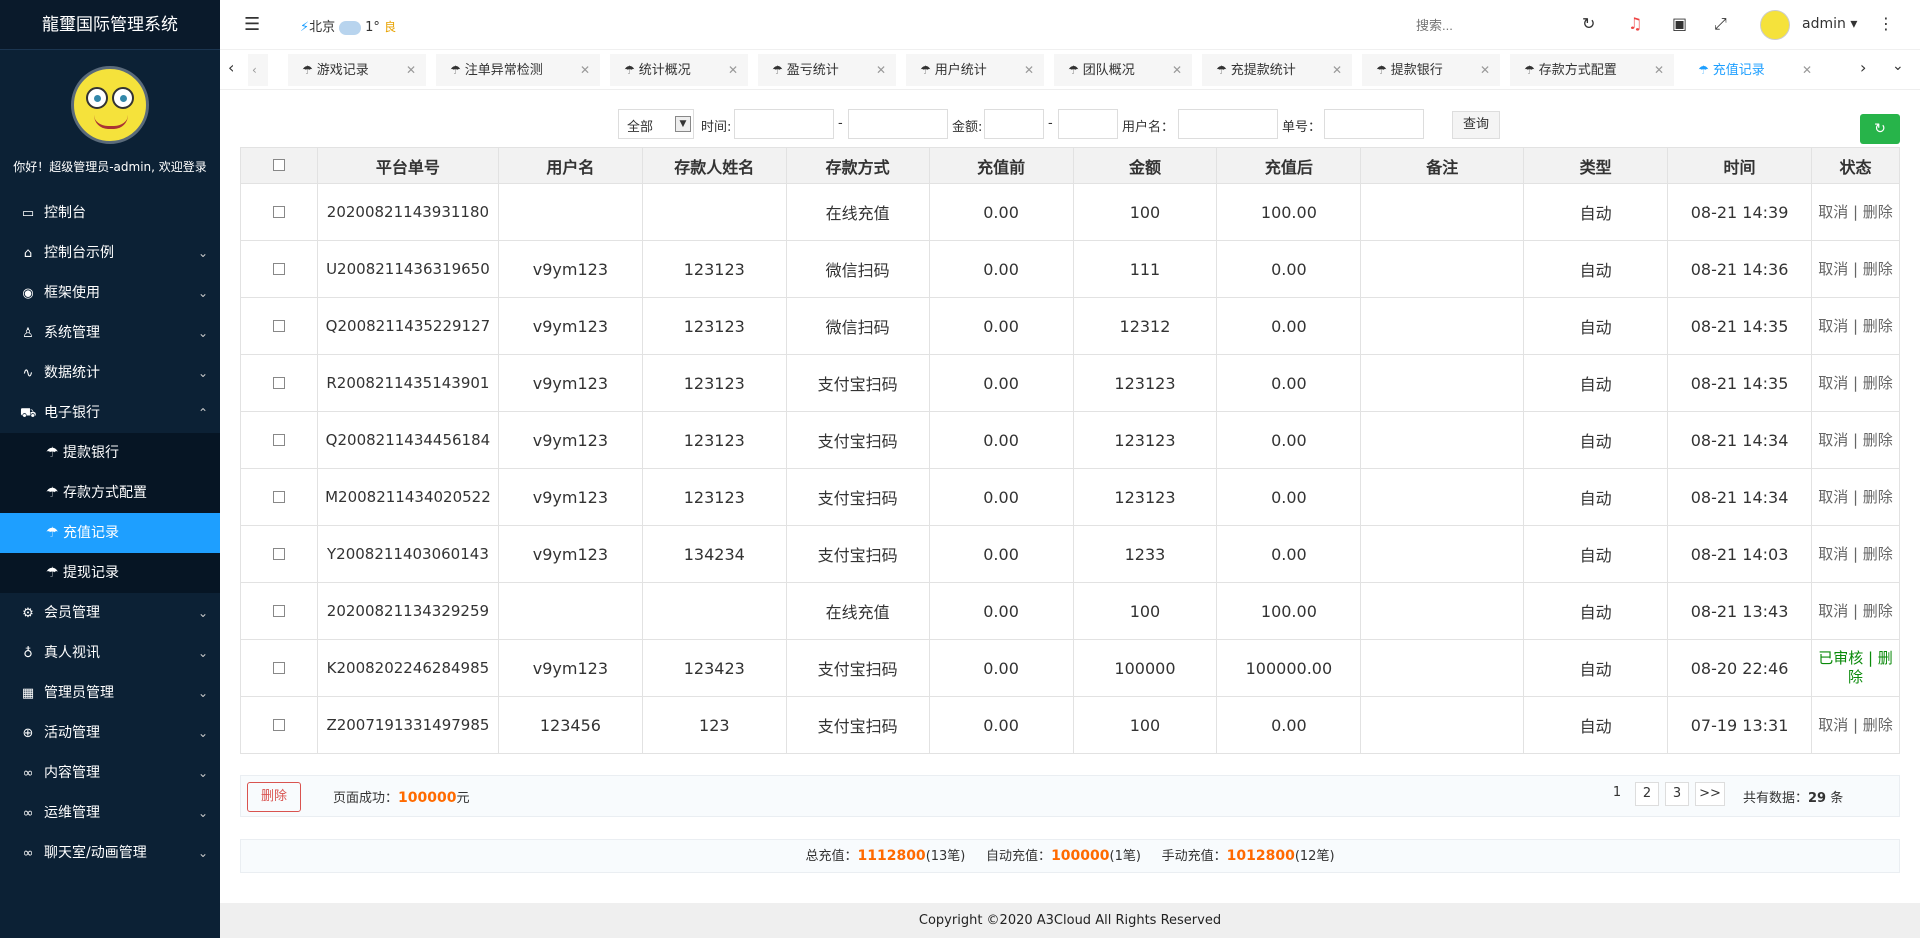 This screenshot has height=938, width=1920. What do you see at coordinates (1753, 70) in the screenshot?
I see `tab-recharge-records: ☂ 充值记录 ✕` at bounding box center [1753, 70].